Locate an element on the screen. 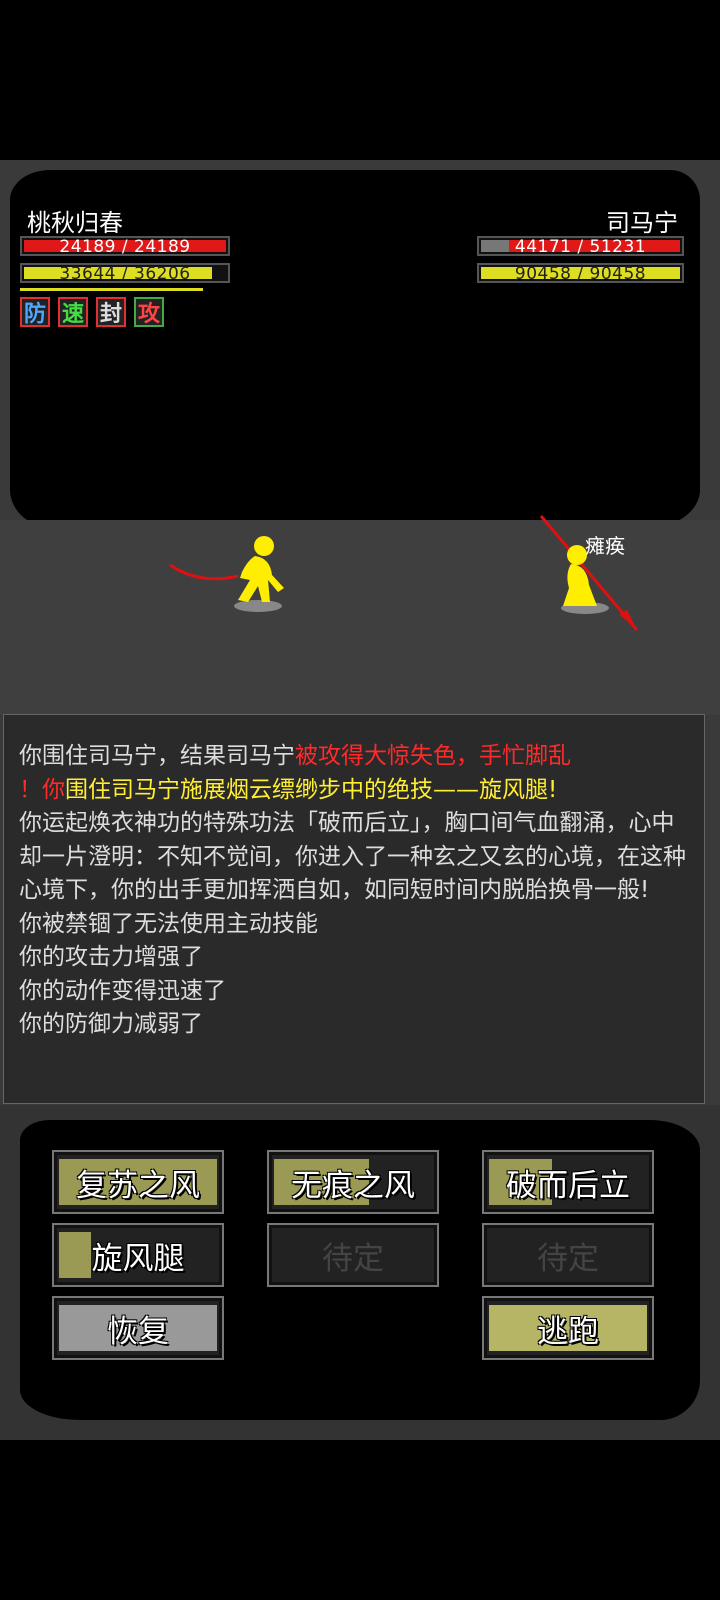  skill-slot-empty-2: 待定 is located at coordinates (568, 1255).